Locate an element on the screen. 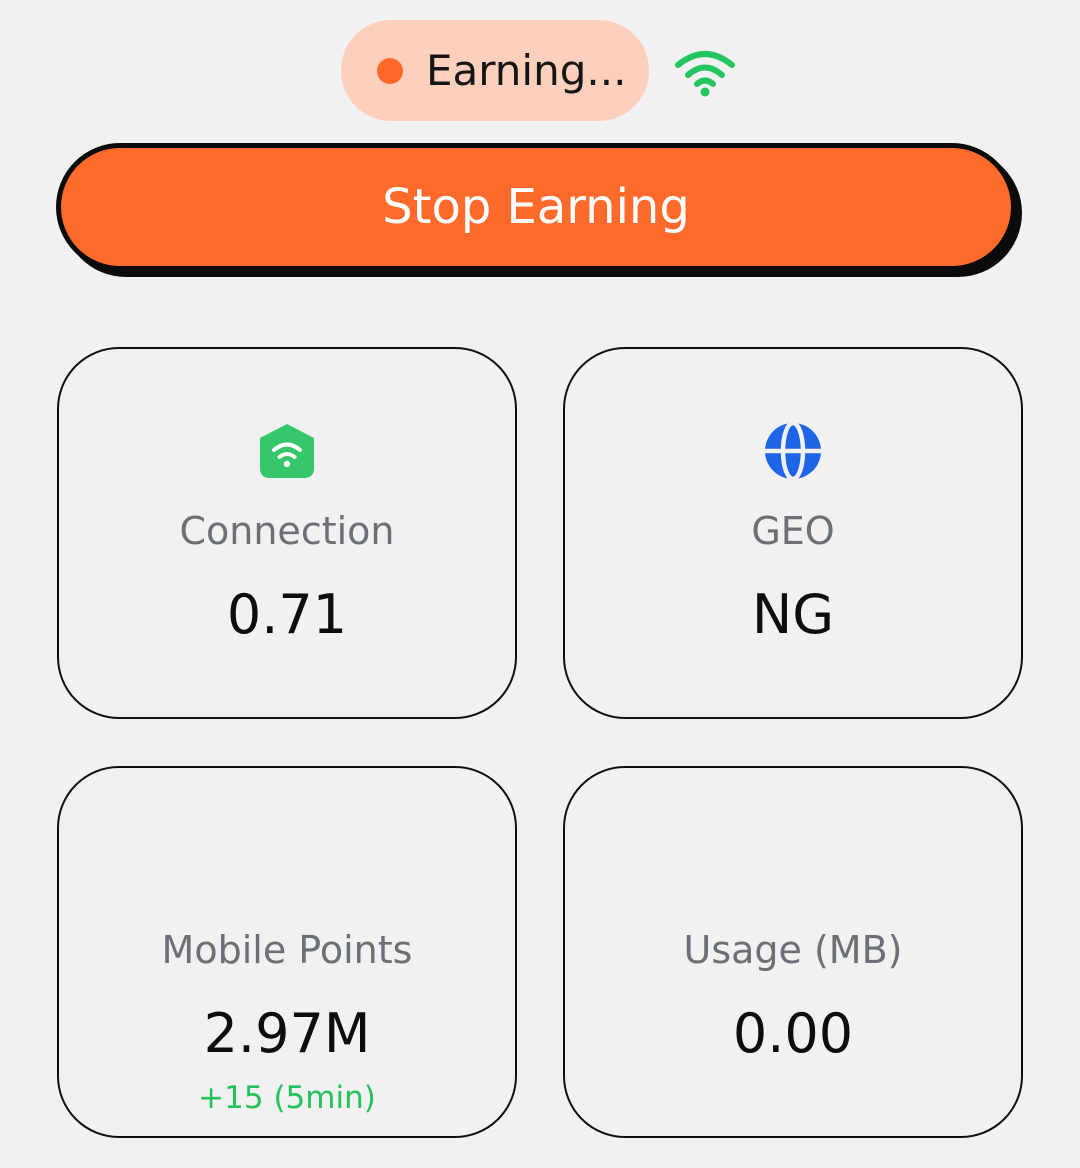  geo-card: GEO NG is located at coordinates (793, 533).